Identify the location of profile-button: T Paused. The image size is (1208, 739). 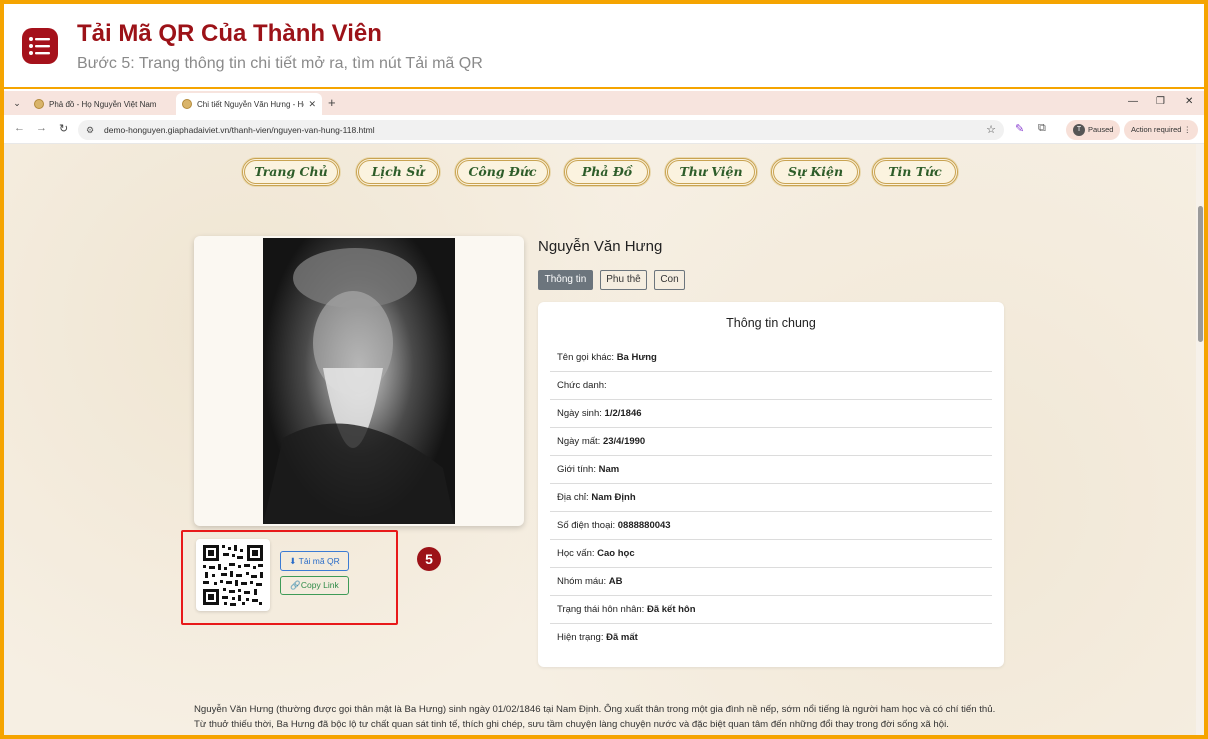
(1093, 130).